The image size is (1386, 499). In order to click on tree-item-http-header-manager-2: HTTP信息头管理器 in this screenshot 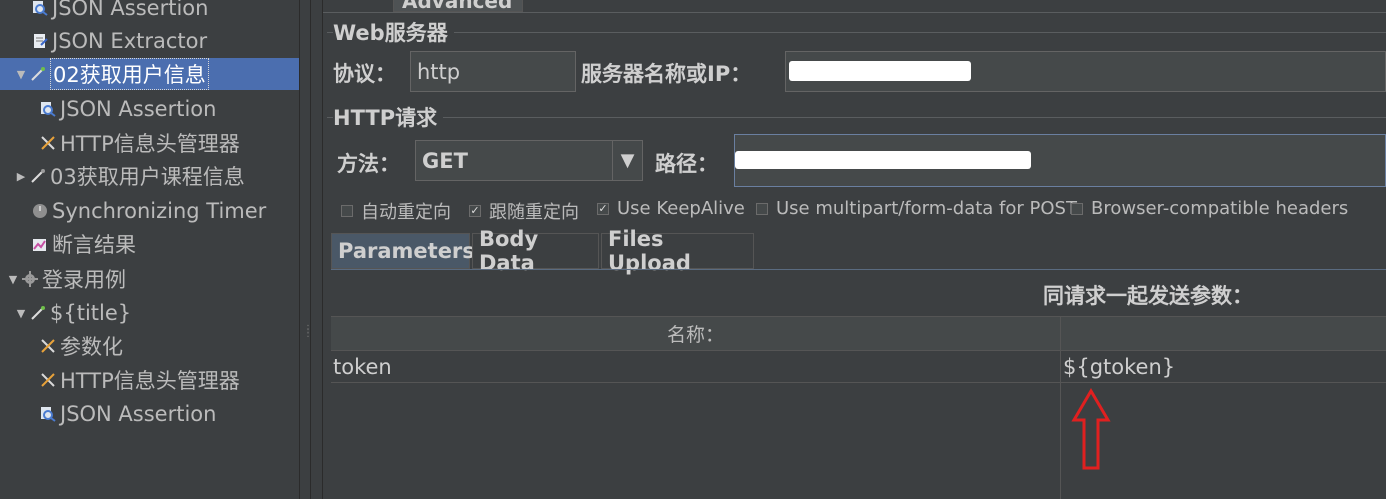, I will do `click(139, 380)`.